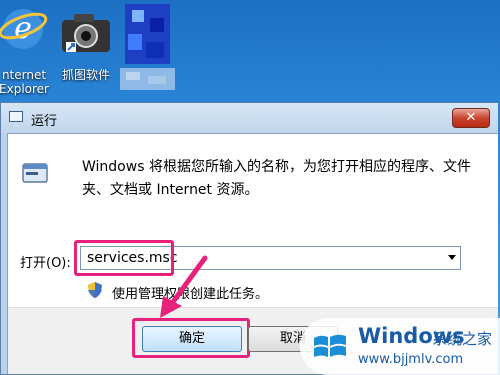 Image resolution: width=500 pixels, height=375 pixels. I want to click on input-highlight-box, so click(124, 258).